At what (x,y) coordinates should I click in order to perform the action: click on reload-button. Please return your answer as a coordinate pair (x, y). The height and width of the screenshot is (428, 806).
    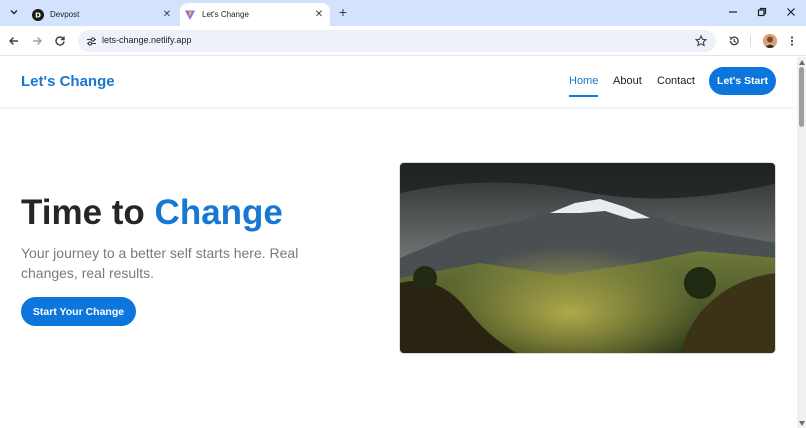
    Looking at the image, I should click on (60, 41).